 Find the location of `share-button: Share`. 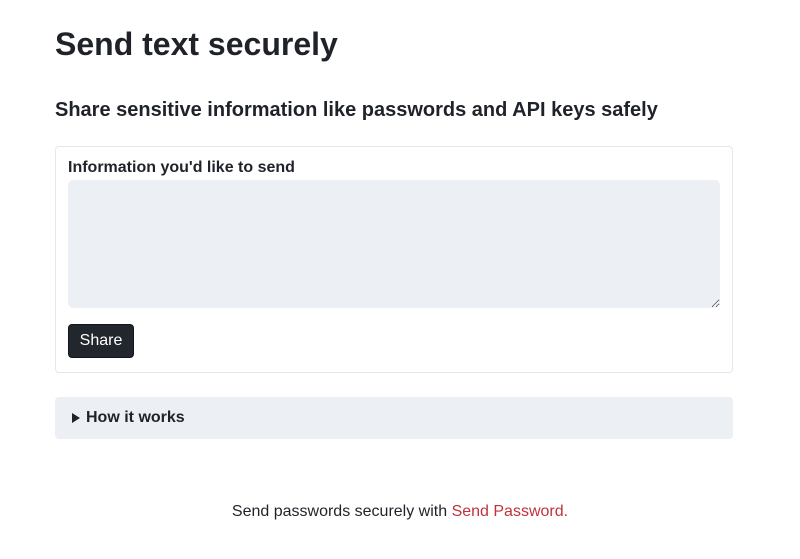

share-button: Share is located at coordinates (101, 341).